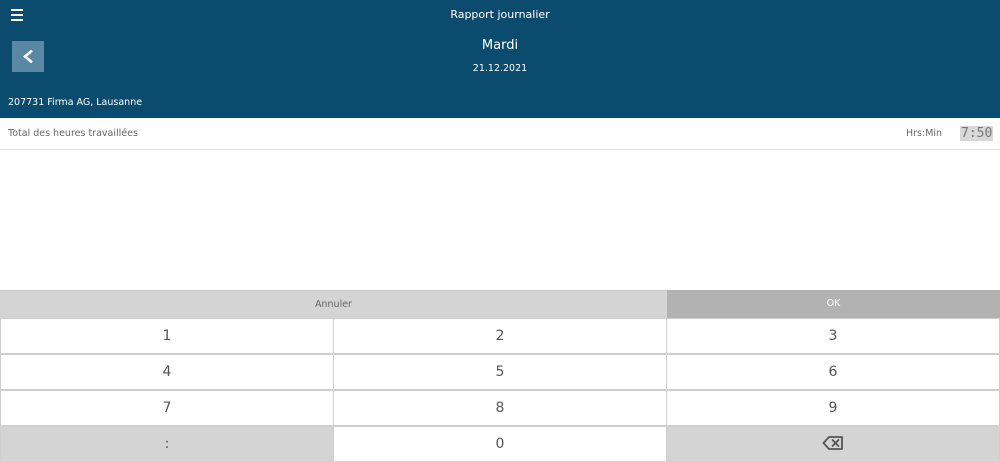 Image resolution: width=1000 pixels, height=462 pixels. What do you see at coordinates (167, 336) in the screenshot?
I see `key-1: 1` at bounding box center [167, 336].